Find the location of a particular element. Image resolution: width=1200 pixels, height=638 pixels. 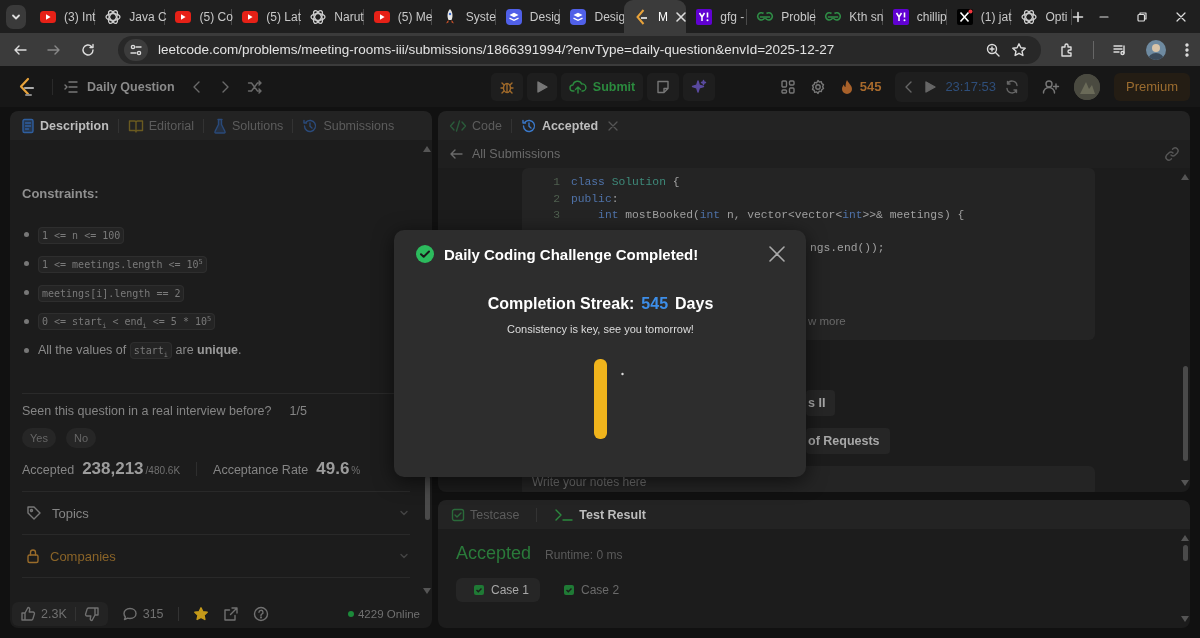

sparkle-icon is located at coordinates (699, 86).